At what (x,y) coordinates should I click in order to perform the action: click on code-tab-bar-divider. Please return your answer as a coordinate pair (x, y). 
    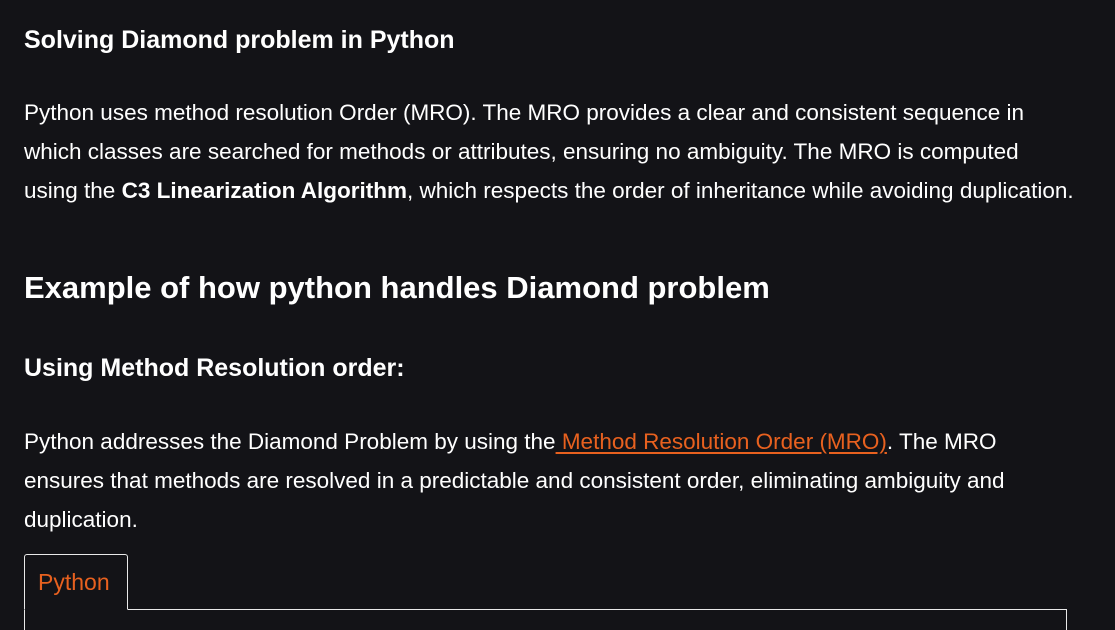
    Looking at the image, I should click on (545, 609).